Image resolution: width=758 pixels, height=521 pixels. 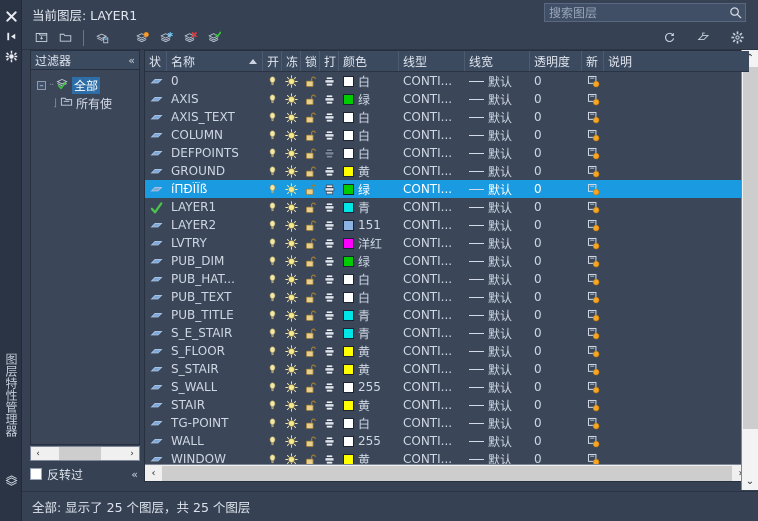 I want to click on vertical-scroll-thumb, so click(x=750, y=248).